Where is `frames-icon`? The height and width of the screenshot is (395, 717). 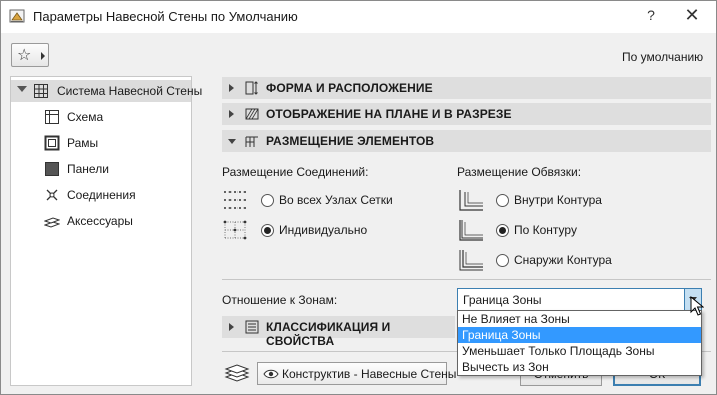
frames-icon is located at coordinates (52, 143).